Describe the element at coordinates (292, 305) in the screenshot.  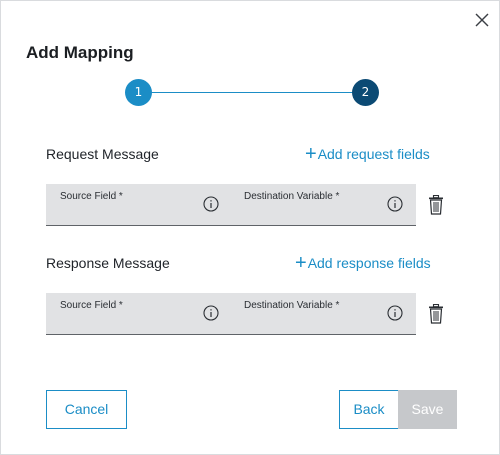
I see `response-destination-variable-label: Destination Variable *` at that location.